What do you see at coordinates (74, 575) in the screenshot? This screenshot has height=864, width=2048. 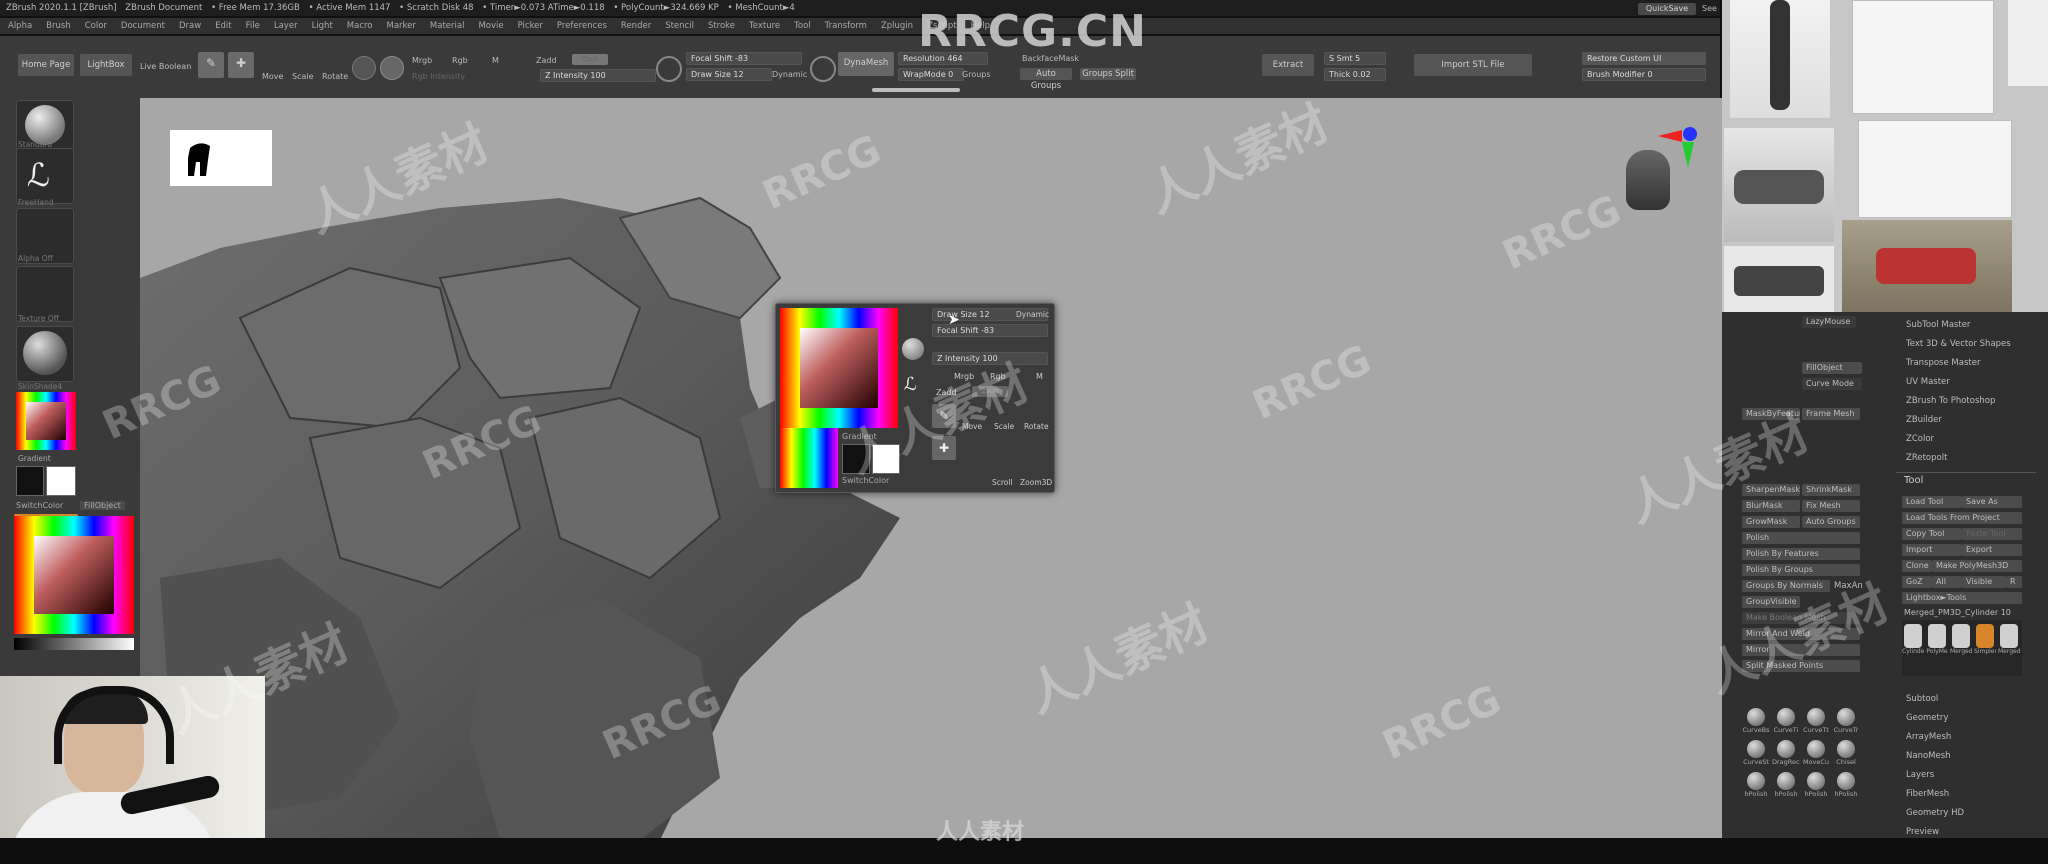 I see `large-color-picker` at bounding box center [74, 575].